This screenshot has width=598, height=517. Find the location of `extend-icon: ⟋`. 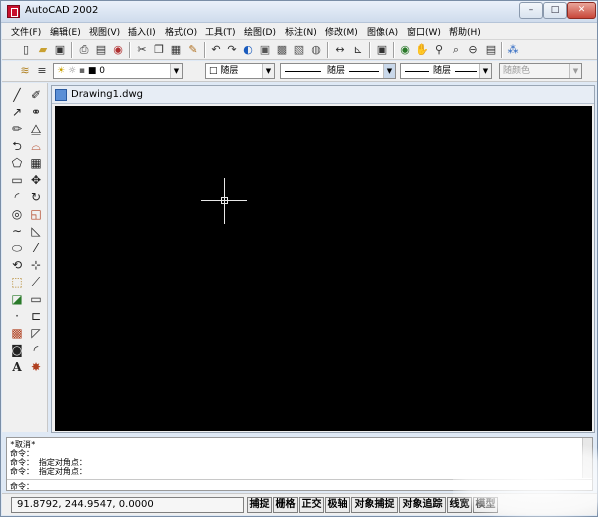

extend-icon: ⟋ is located at coordinates (36, 282).